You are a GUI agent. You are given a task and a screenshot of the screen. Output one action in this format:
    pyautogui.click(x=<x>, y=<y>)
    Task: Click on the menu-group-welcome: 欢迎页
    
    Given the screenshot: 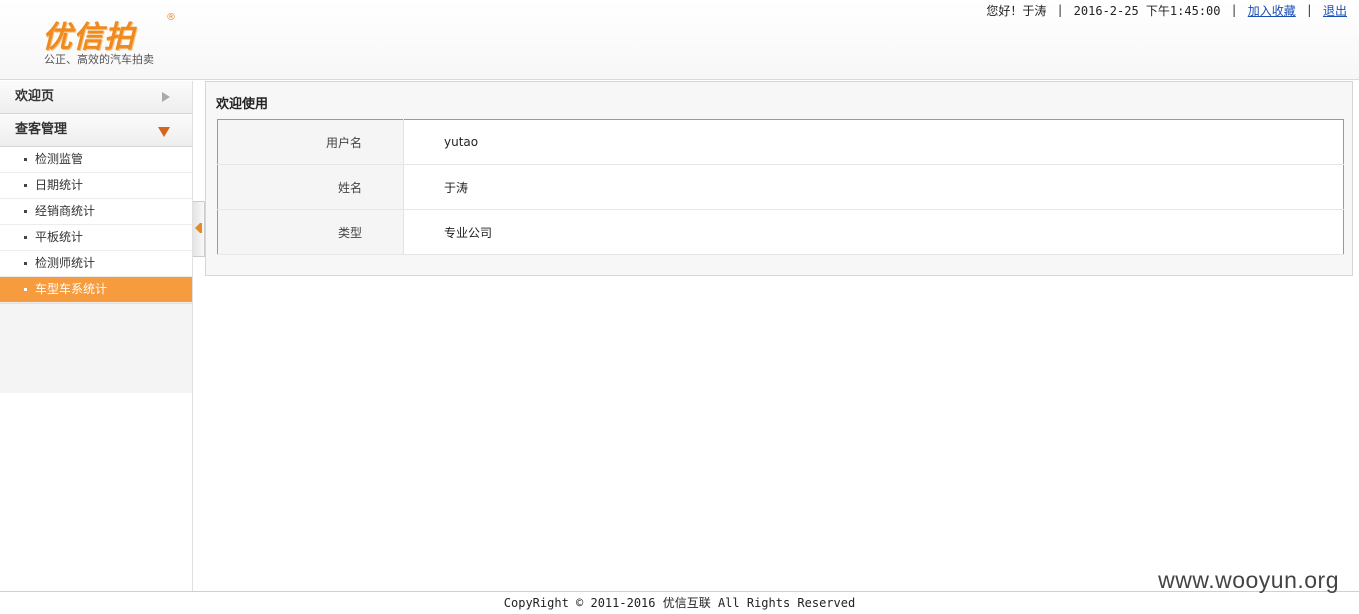 What is the action you would take?
    pyautogui.click(x=96, y=97)
    